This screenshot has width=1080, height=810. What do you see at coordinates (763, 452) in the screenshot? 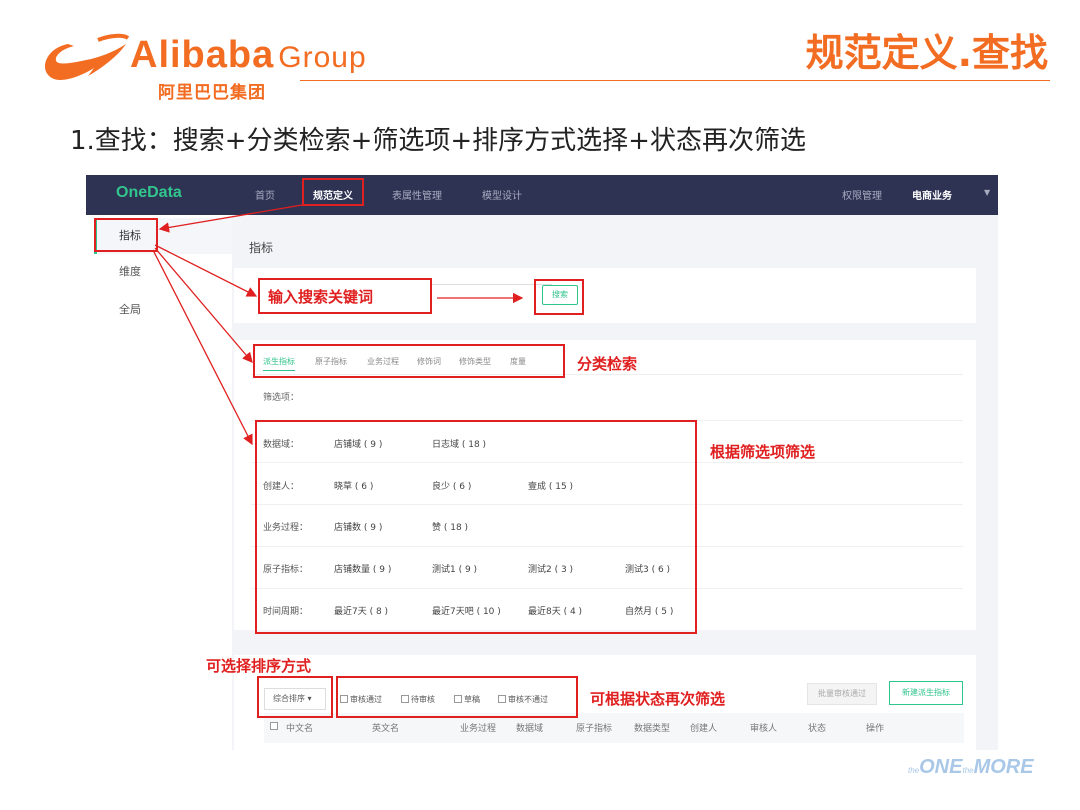
I see `annotation-filter-text: 根据筛选项筛选` at bounding box center [763, 452].